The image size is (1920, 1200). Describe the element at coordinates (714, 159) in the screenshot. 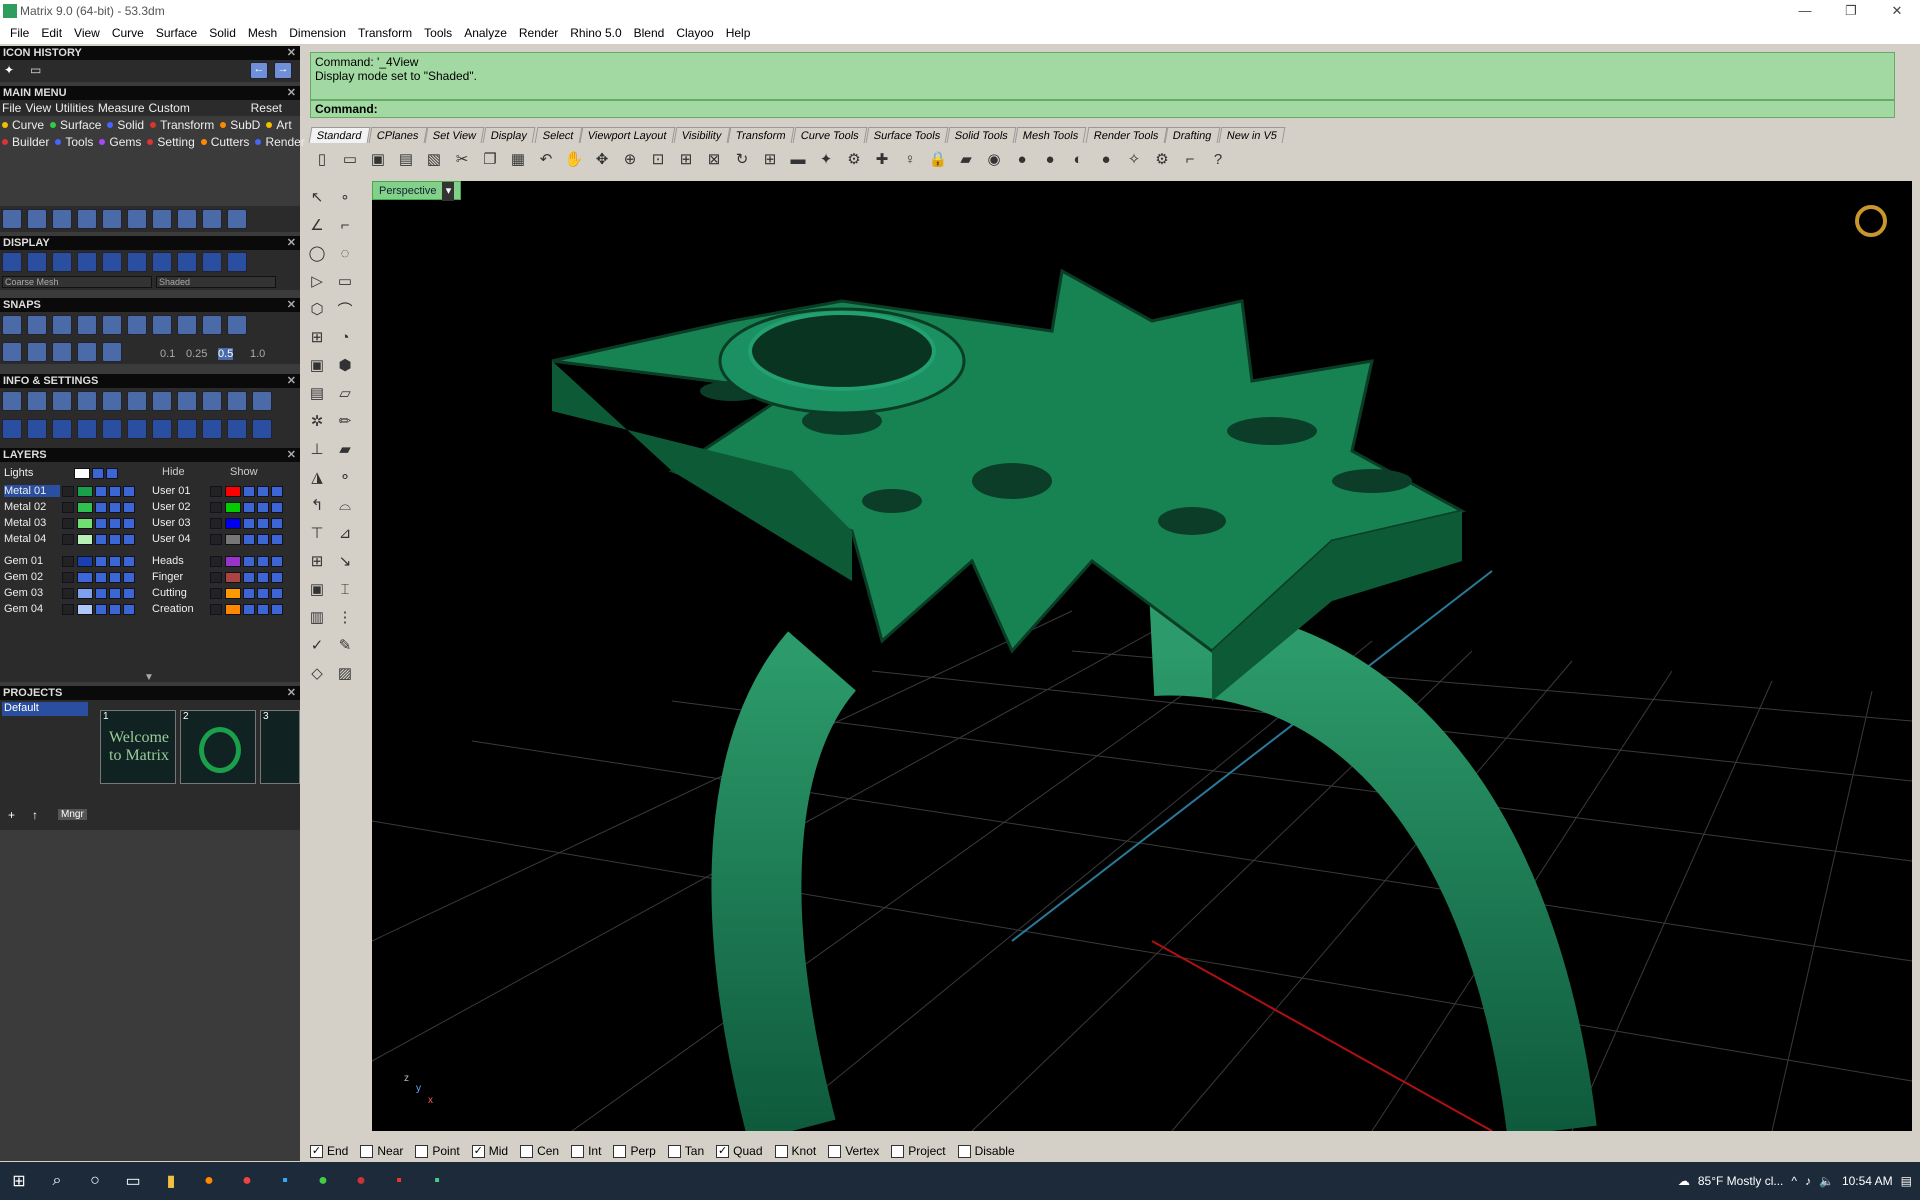

I see `zoom-selected-icon: ⊠` at that location.